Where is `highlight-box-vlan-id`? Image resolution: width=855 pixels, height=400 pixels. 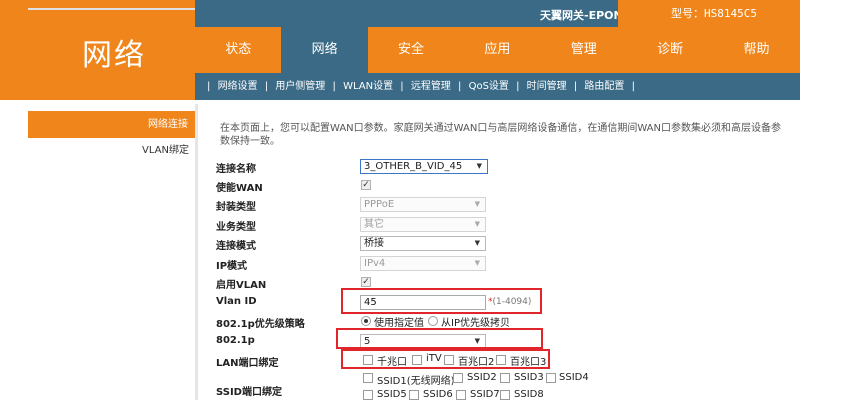 highlight-box-vlan-id is located at coordinates (441, 301).